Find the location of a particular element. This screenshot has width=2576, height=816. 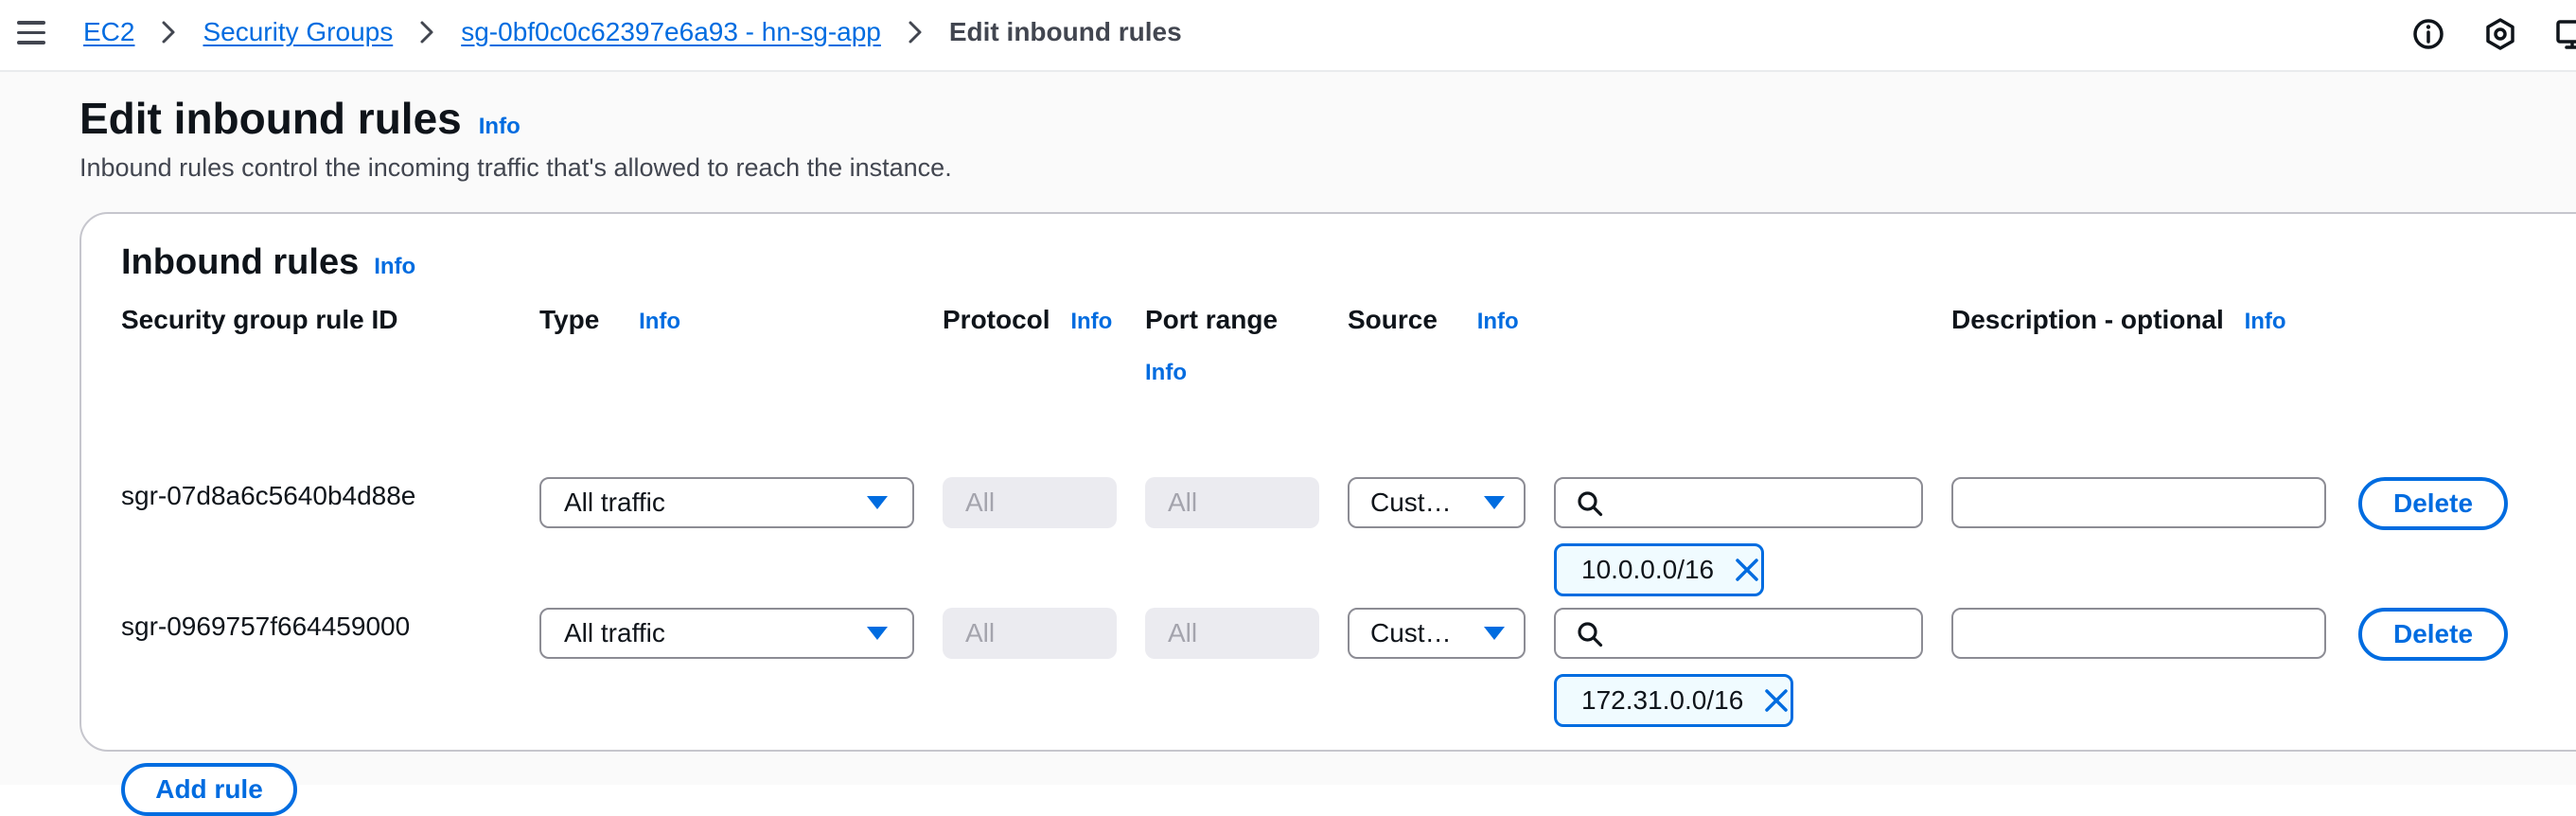

column-header-source: Source Info is located at coordinates (1433, 320).